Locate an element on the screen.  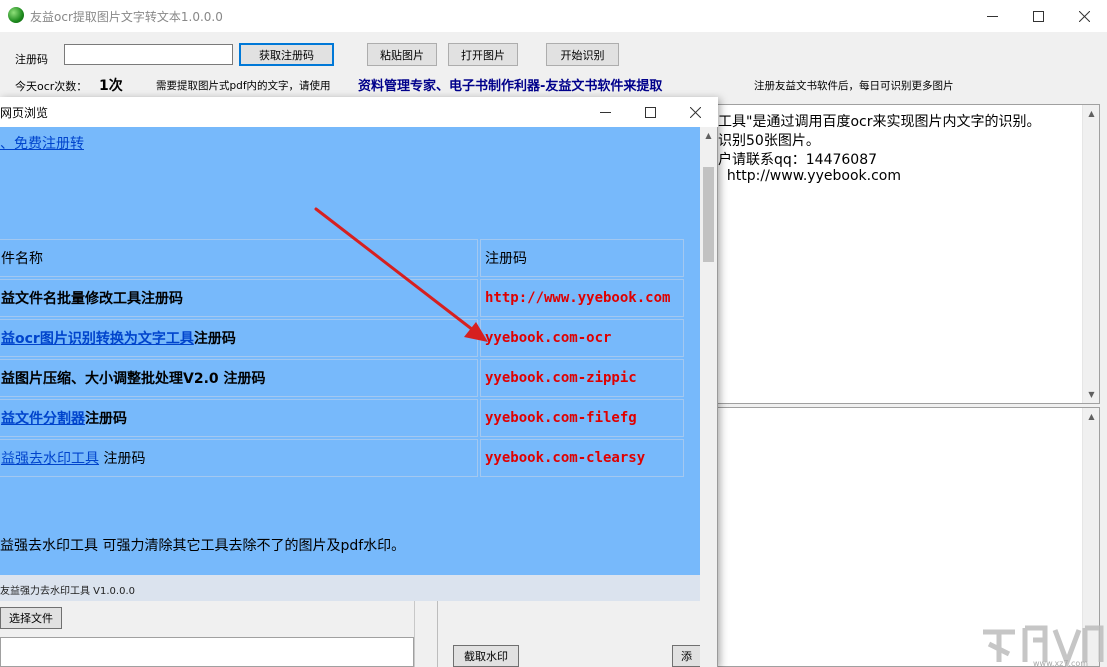
wenshu-software-link: 资料管理专家、电子书制作利器-友益文书软件来提取 is located at coordinates (510, 84).